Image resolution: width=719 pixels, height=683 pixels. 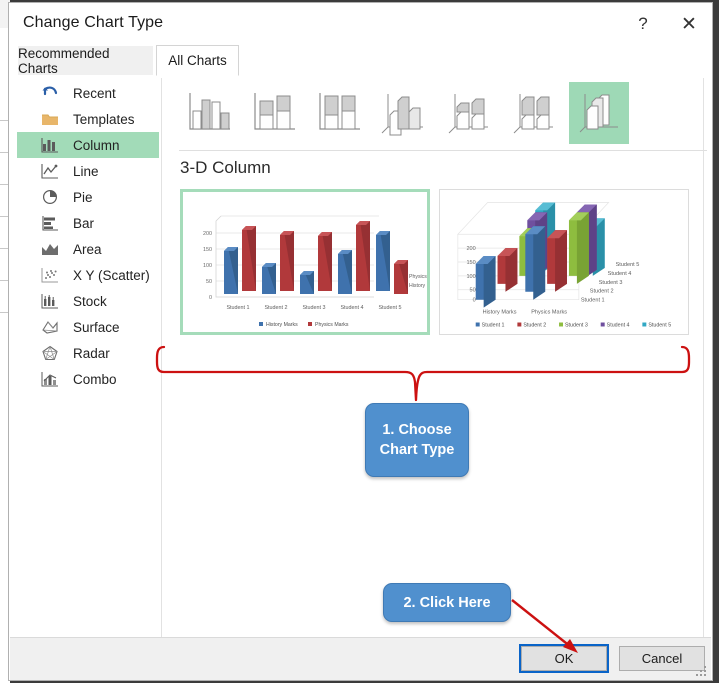 What do you see at coordinates (469, 113) in the screenshot?
I see `subtype-3d-stacked-column` at bounding box center [469, 113].